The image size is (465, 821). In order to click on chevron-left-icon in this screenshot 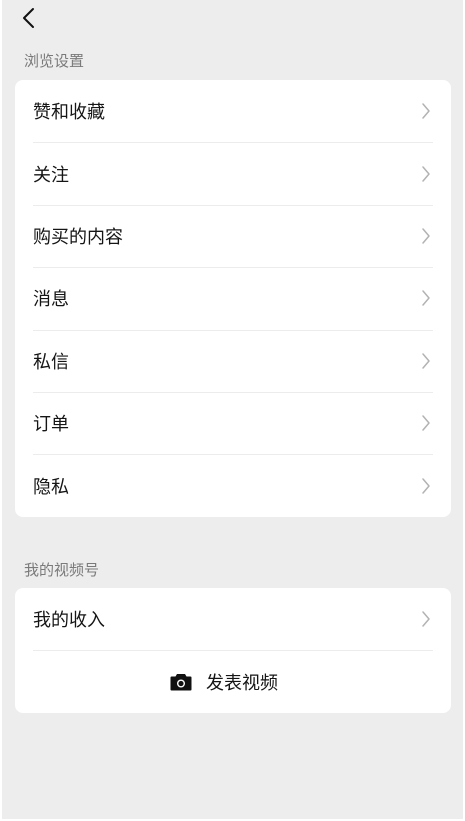, I will do `click(28, 18)`.